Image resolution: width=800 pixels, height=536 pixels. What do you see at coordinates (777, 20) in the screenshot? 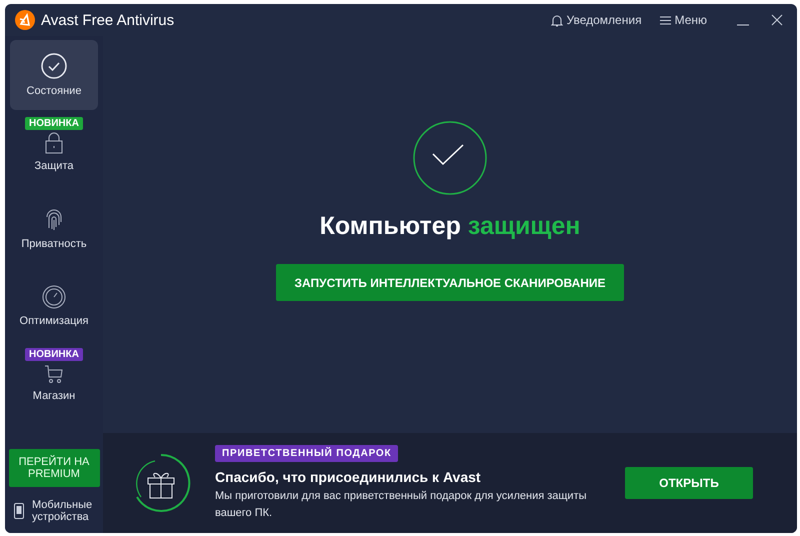
I see `close-icon` at bounding box center [777, 20].